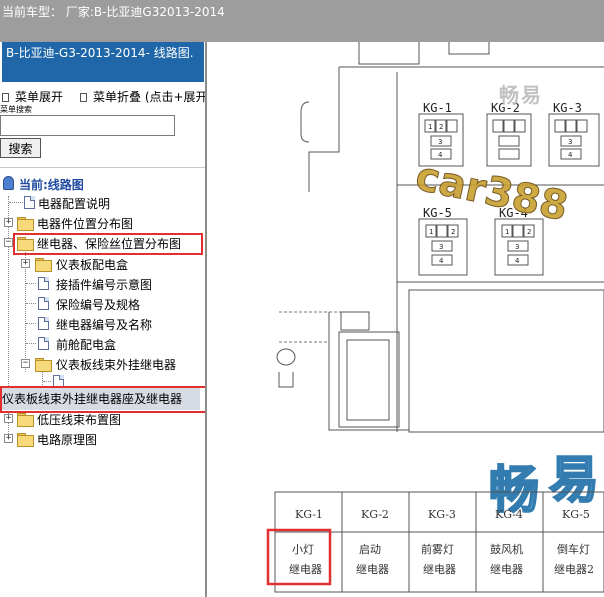 The image size is (604, 597). I want to click on expand-menu-link: 菜单展开, so click(32, 96).